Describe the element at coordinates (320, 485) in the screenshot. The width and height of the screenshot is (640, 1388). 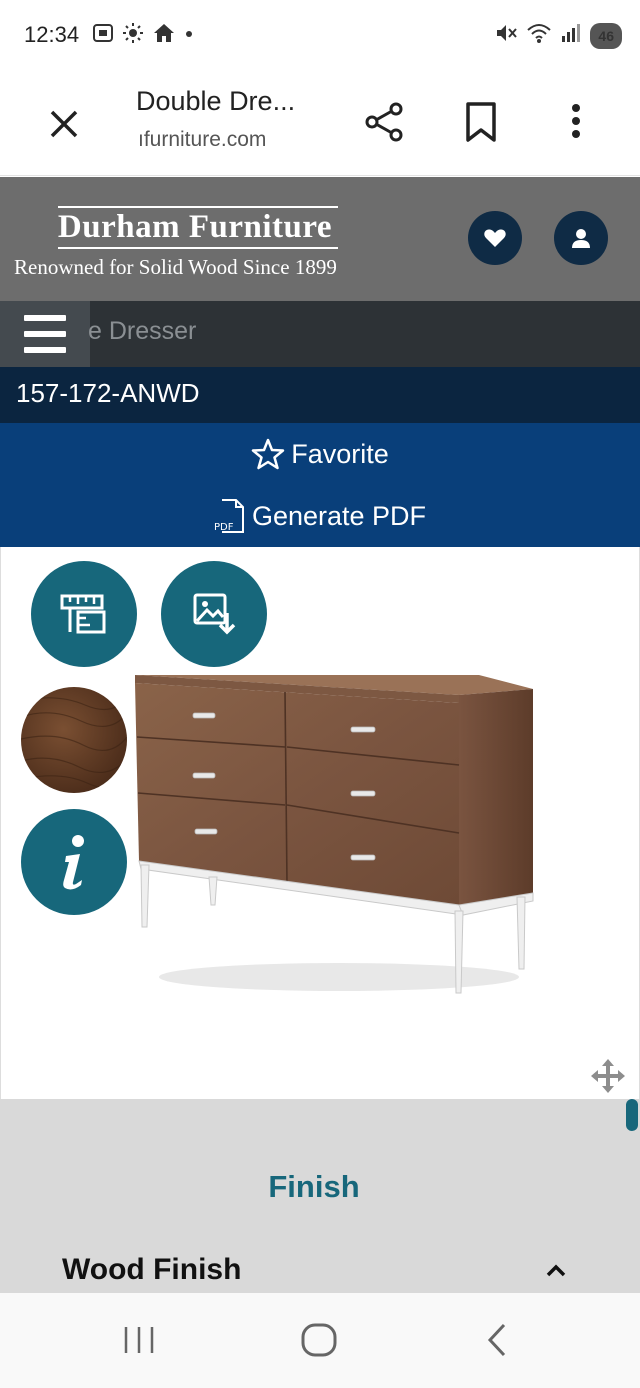
I see `action-bar: Favorite PDF Generate PDF` at that location.